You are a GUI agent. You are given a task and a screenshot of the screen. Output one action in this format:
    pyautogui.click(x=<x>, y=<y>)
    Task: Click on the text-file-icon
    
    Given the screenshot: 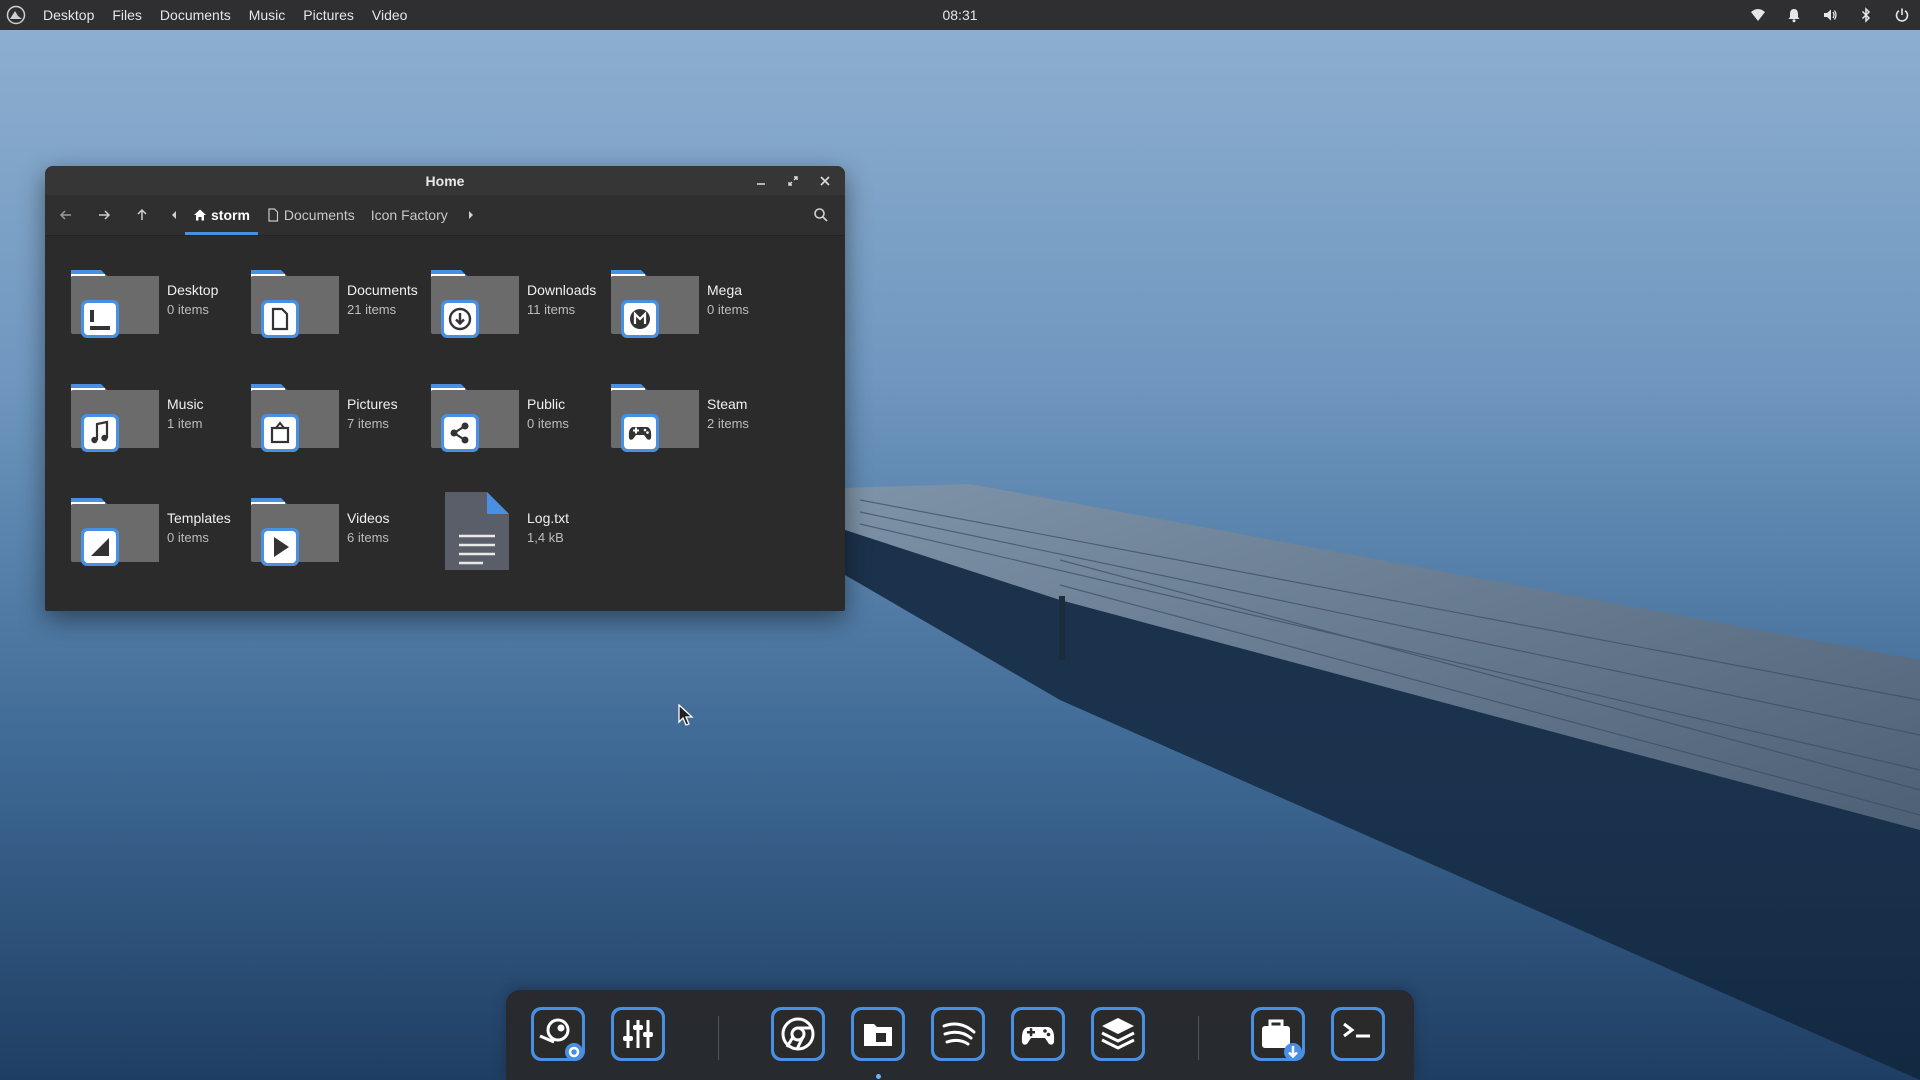 What is the action you would take?
    pyautogui.click(x=477, y=531)
    